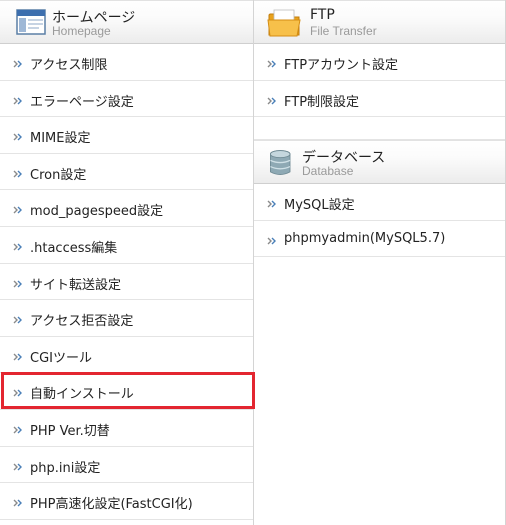  What do you see at coordinates (61, 358) in the screenshot?
I see `menu-item-label: CGIツール` at bounding box center [61, 358].